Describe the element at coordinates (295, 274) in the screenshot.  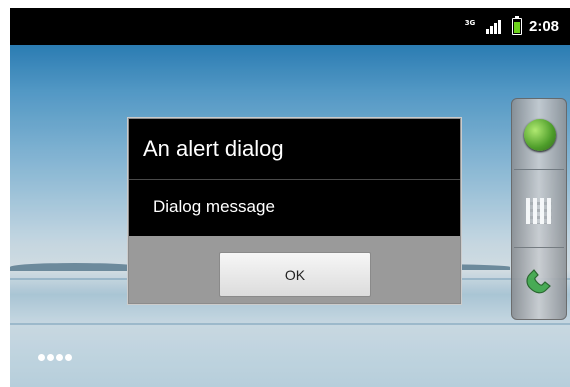
I see `ok-button: OK` at that location.